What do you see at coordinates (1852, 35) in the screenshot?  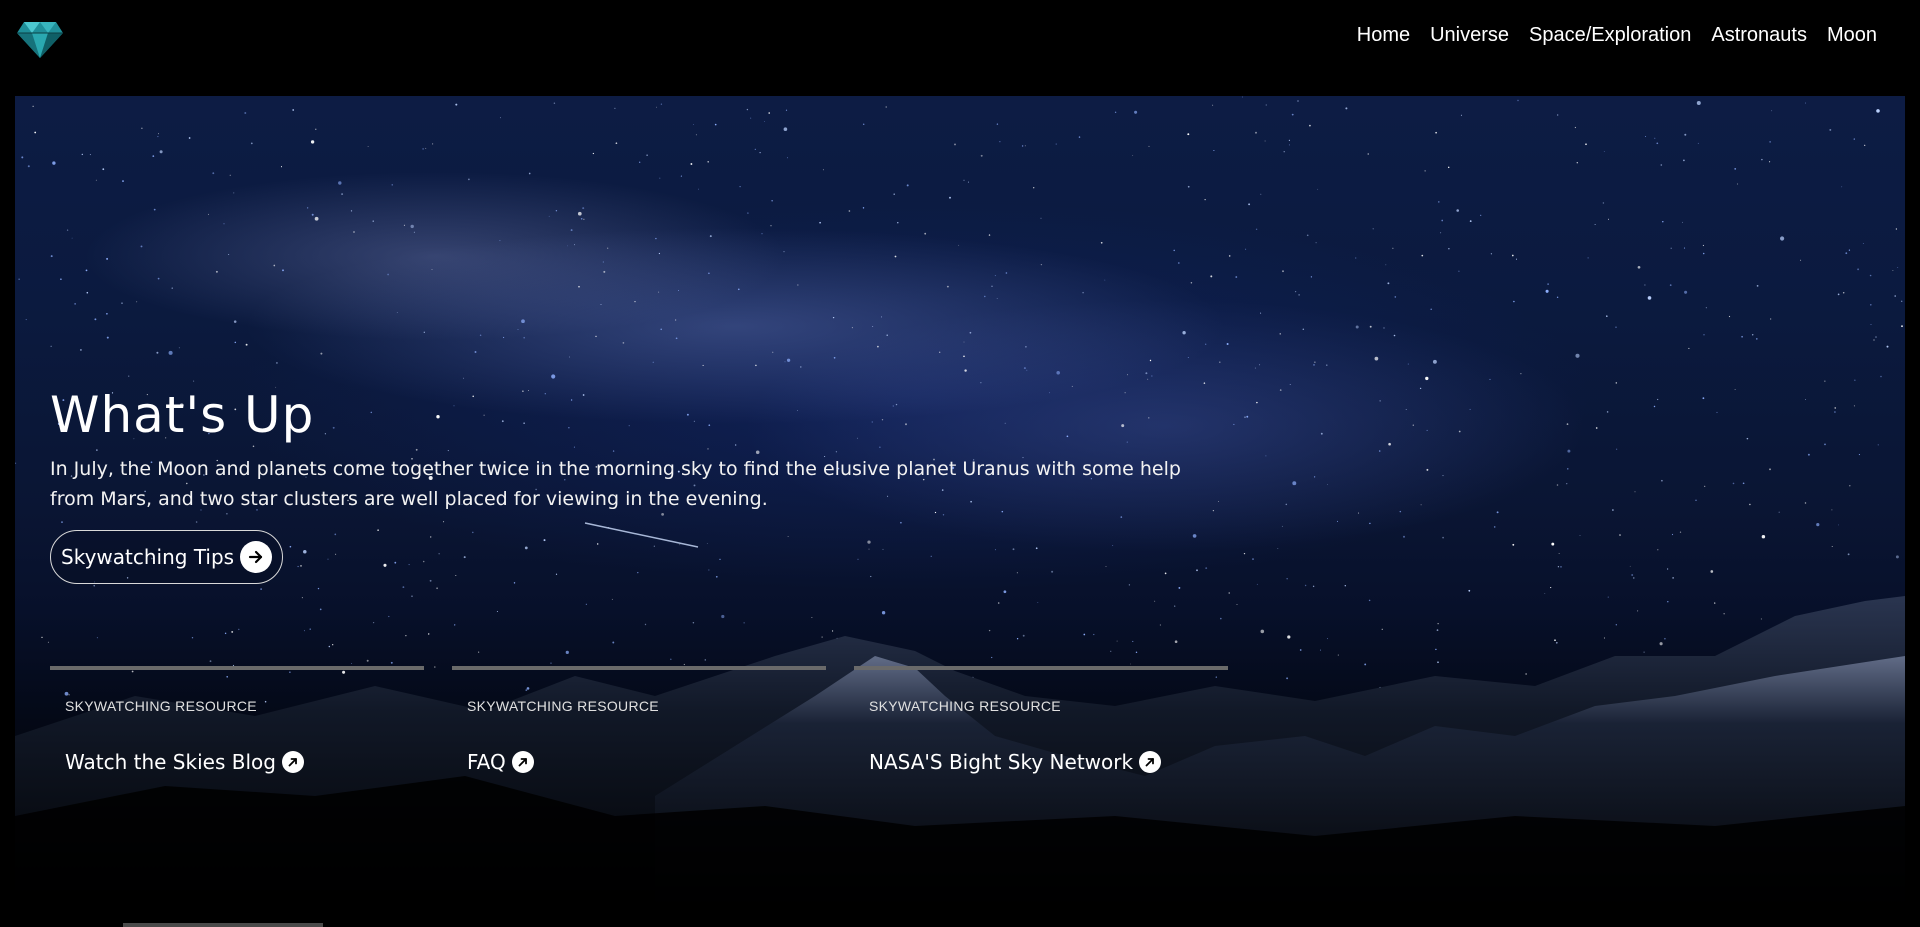 I see `nav-moon: Moon` at bounding box center [1852, 35].